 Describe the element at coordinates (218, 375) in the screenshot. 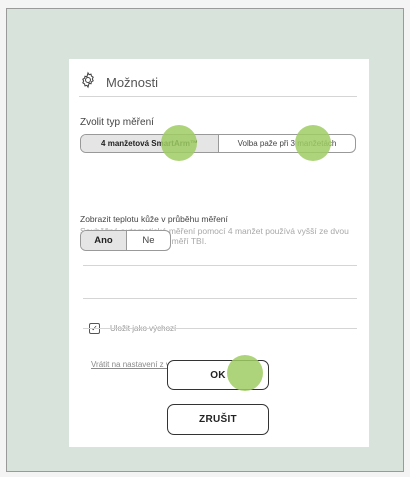

I see `ok-button: OK` at that location.